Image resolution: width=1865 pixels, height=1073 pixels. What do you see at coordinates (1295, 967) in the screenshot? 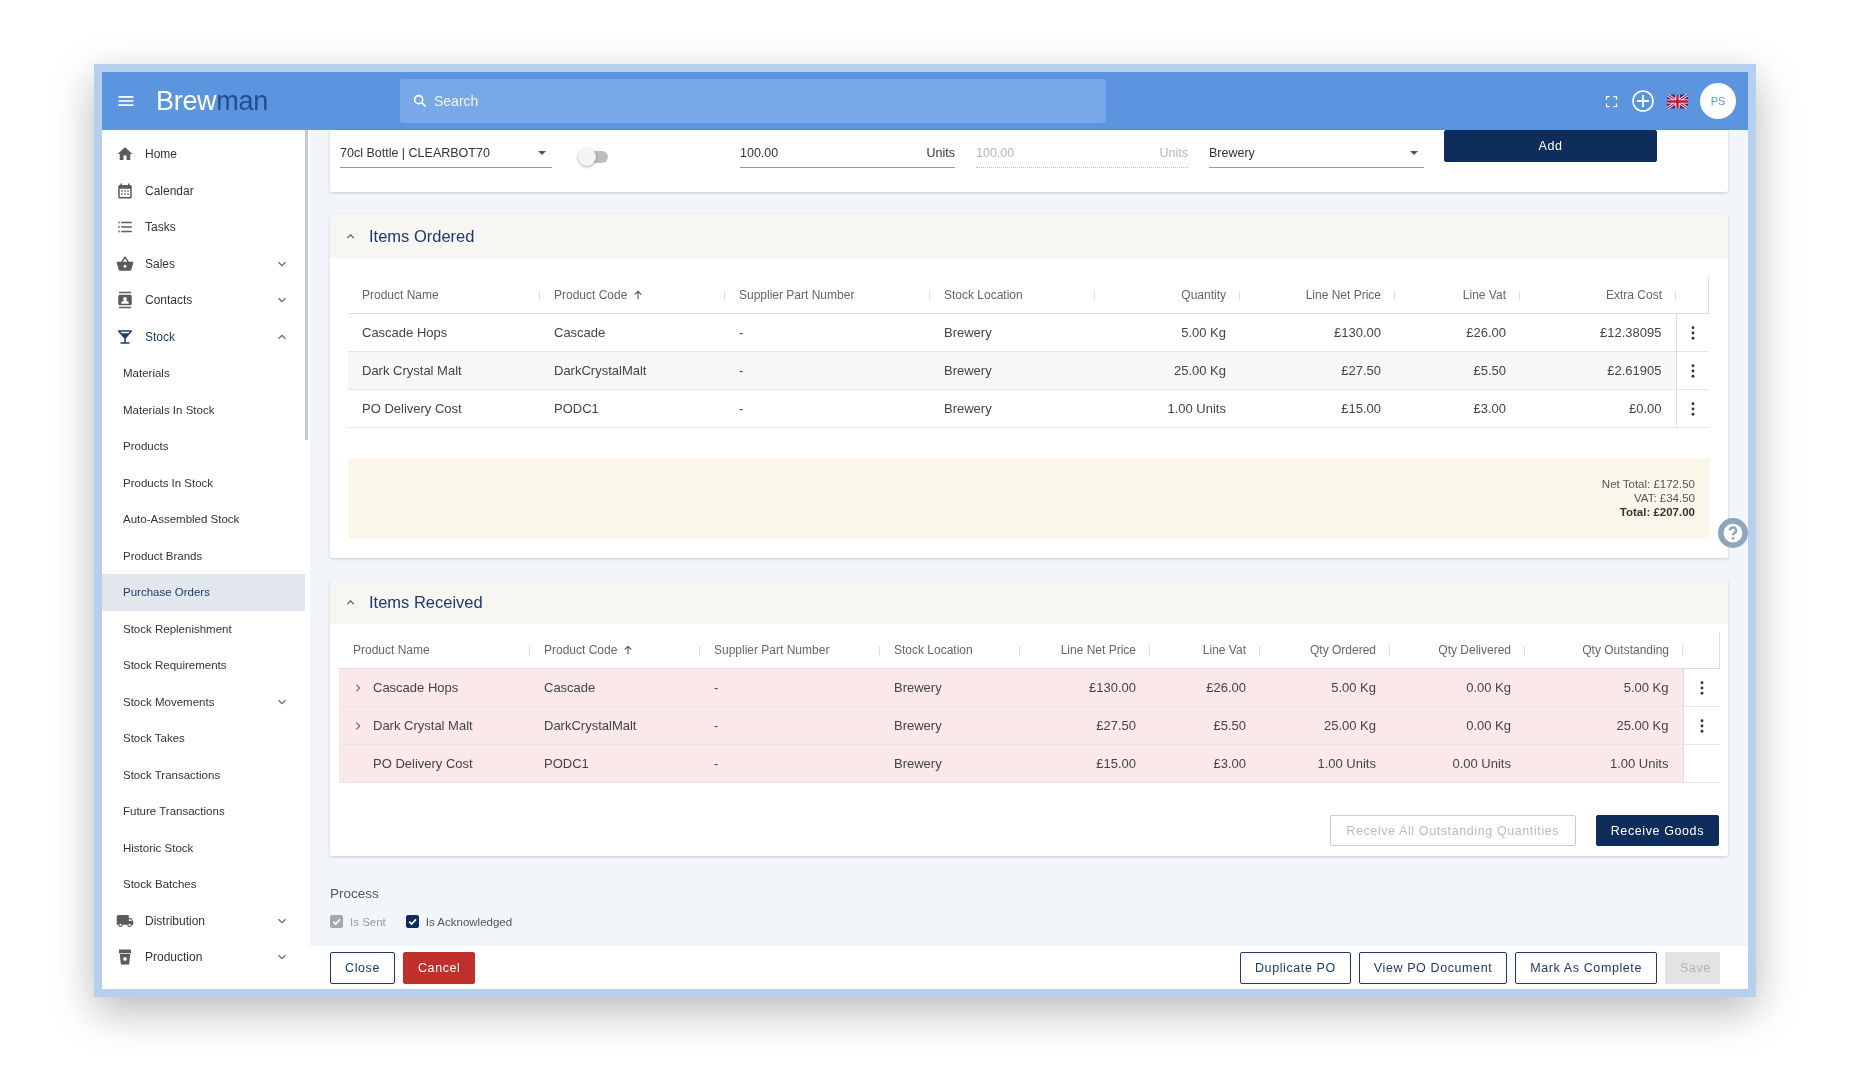
I see `button: Duplicate PO` at bounding box center [1295, 967].